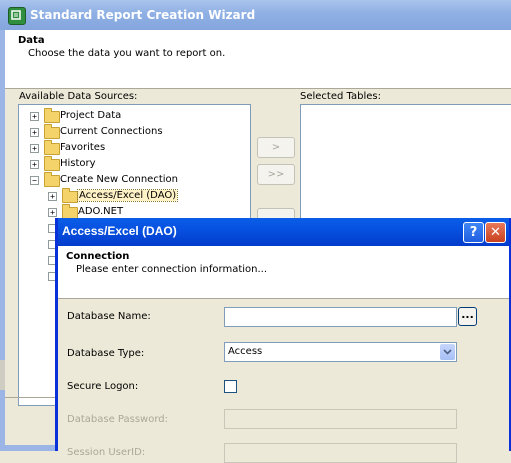 Image resolution: width=511 pixels, height=463 pixels. I want to click on crystal-report-icon, so click(17, 16).